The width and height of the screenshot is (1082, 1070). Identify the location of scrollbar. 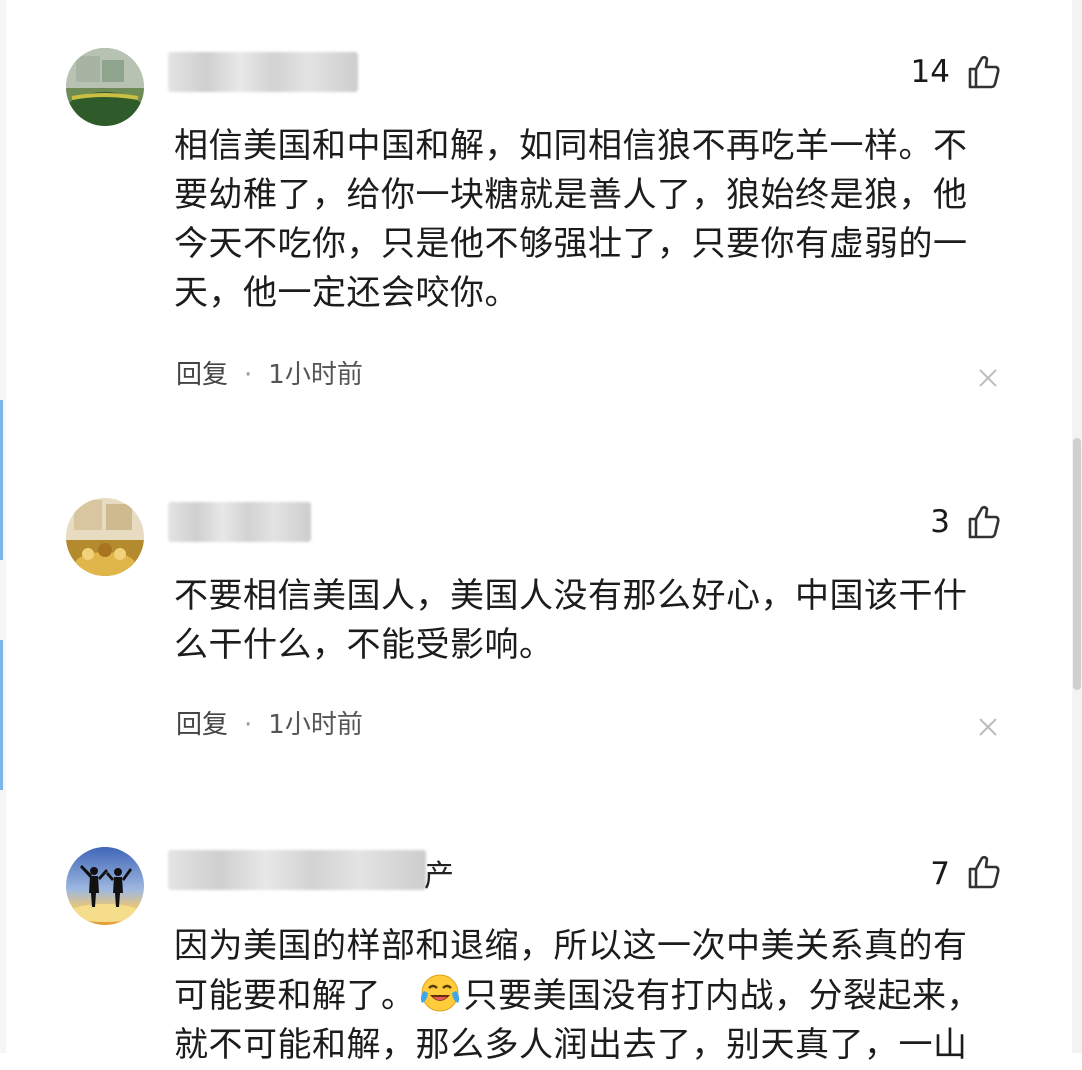
(1077, 526).